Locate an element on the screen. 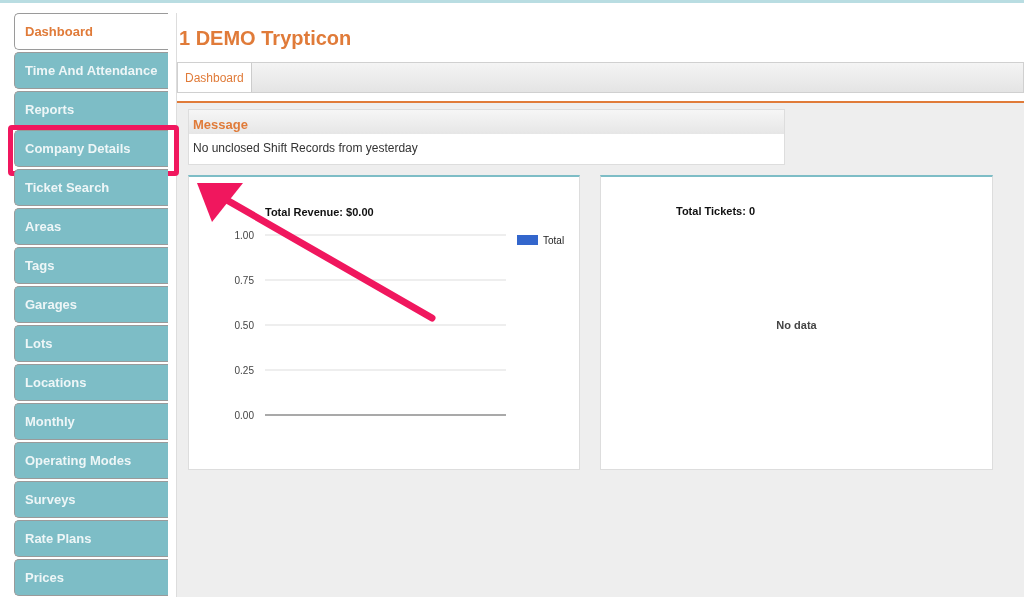 Image resolution: width=1024 pixels, height=597 pixels. sidebar-item: Operating Modes is located at coordinates (91, 460).